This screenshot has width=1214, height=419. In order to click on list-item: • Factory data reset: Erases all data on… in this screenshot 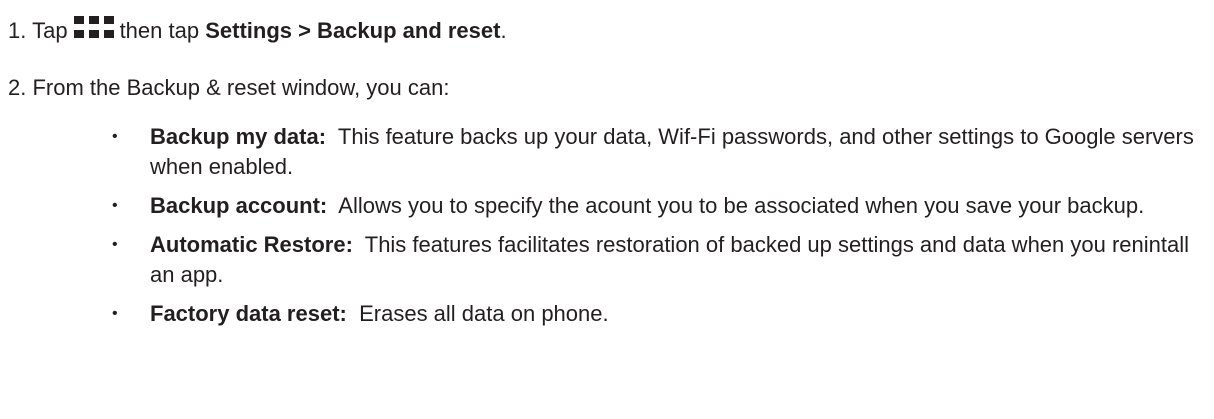, I will do `click(657, 314)`.